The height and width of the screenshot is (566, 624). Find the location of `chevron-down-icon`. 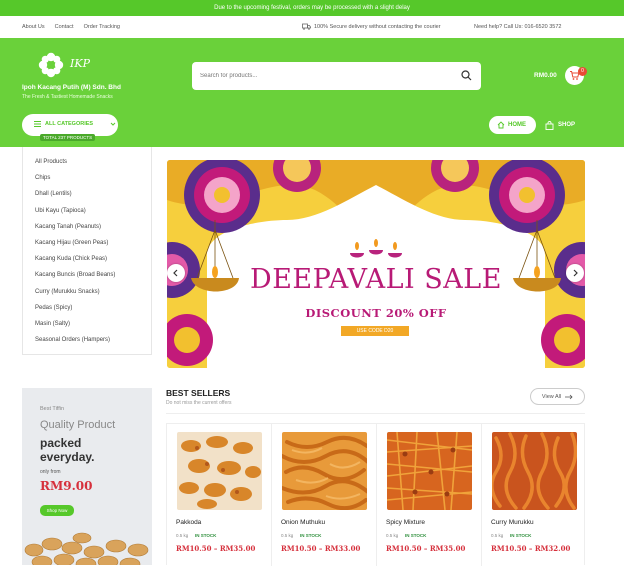

chevron-down-icon is located at coordinates (113, 124).